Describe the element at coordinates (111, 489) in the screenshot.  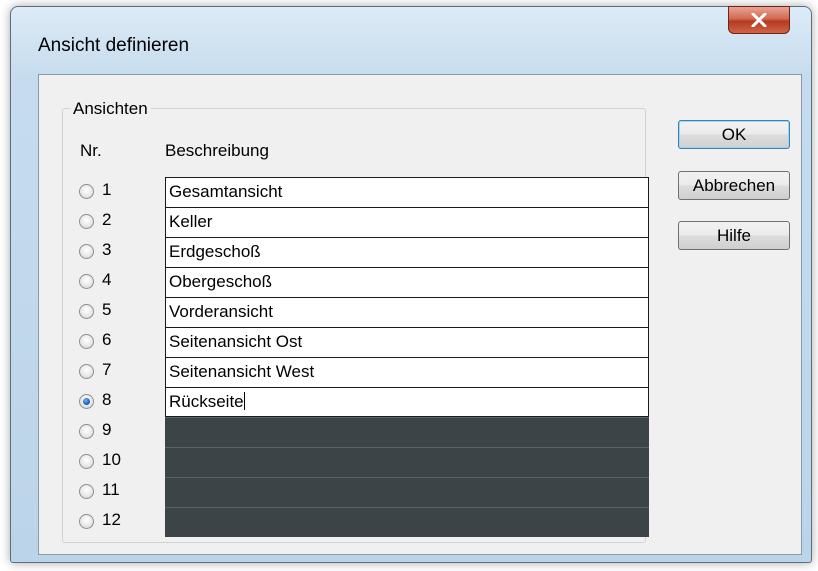
I see `view-number: 11` at that location.